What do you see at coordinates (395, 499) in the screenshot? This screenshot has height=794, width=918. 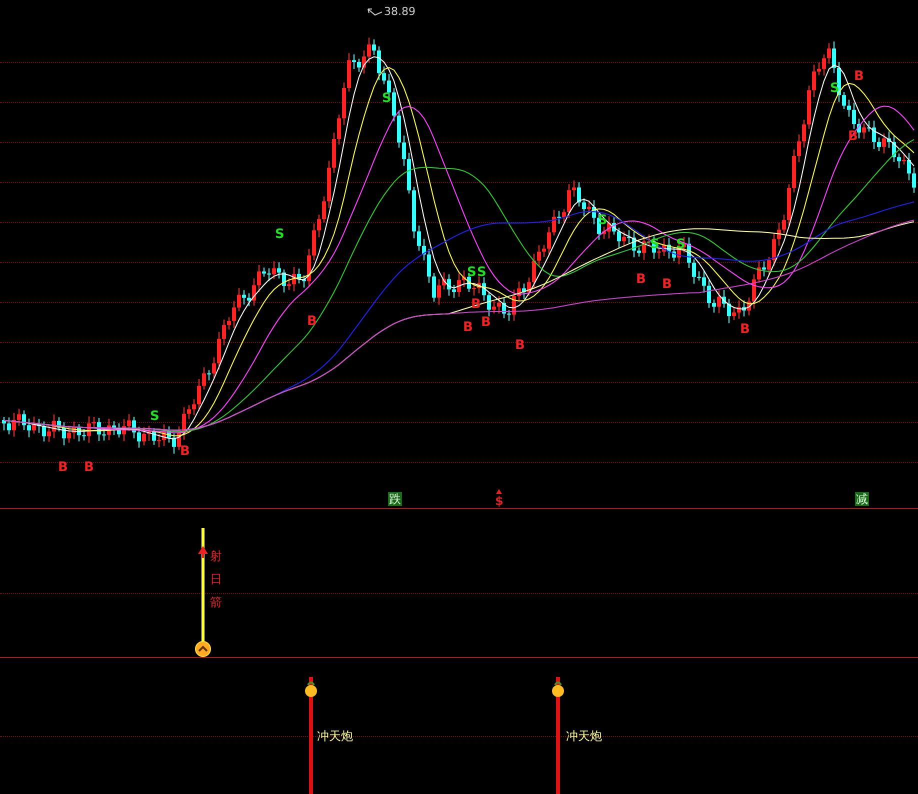 I see `signal-tag: 跌` at bounding box center [395, 499].